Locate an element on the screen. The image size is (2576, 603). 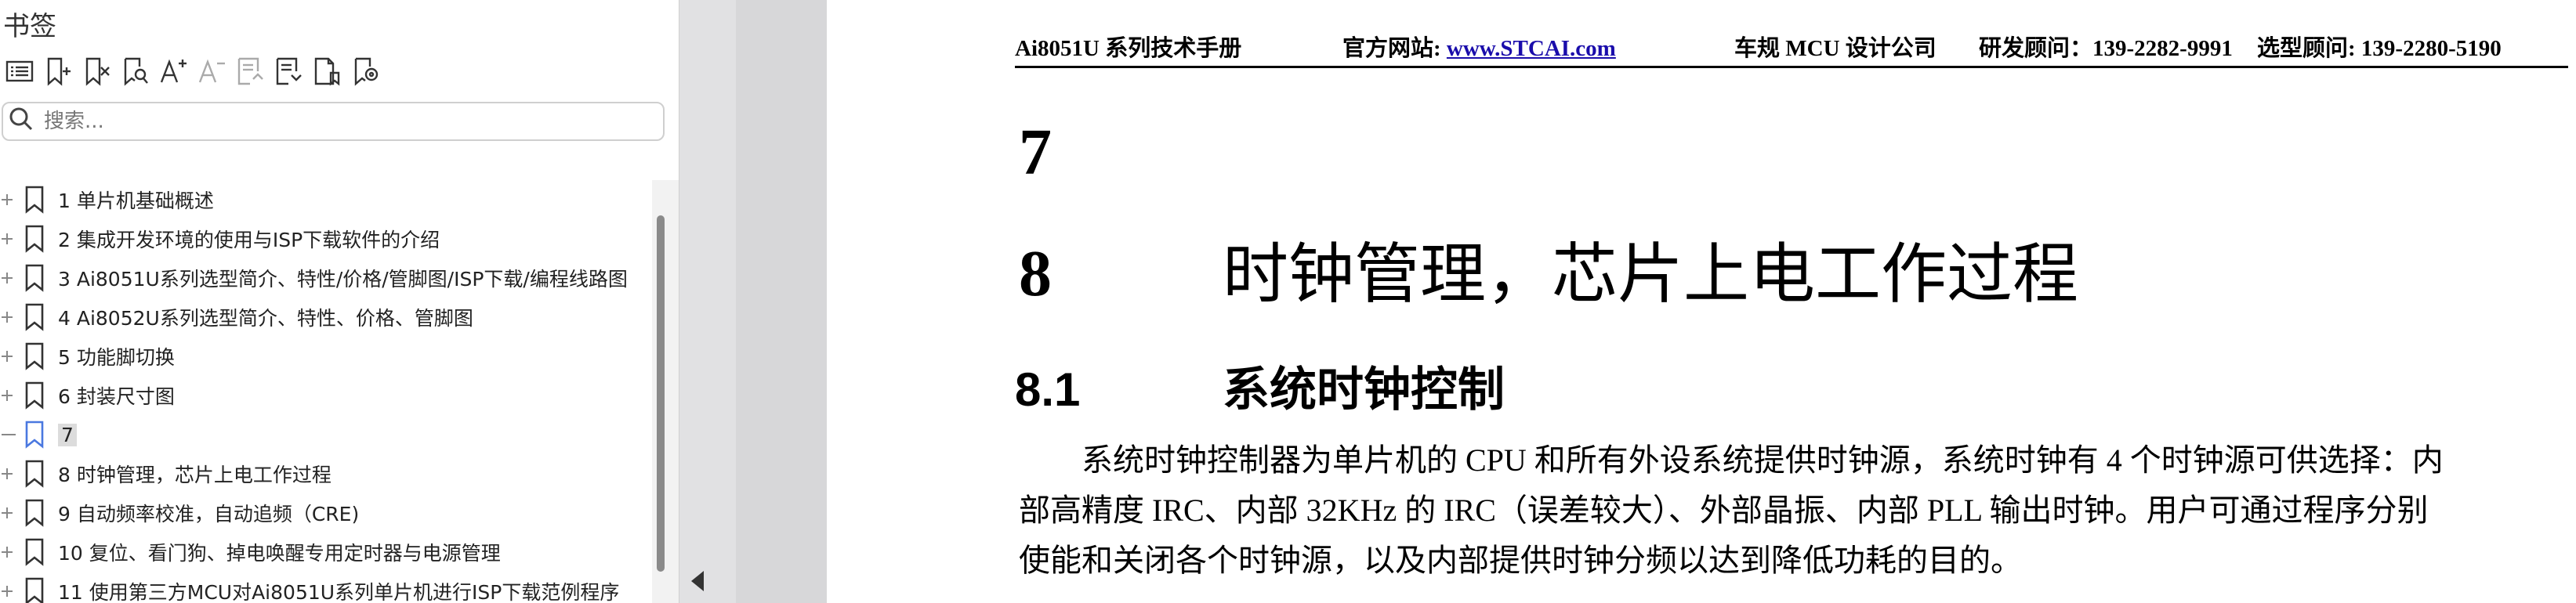
panel-title: 书签 is located at coordinates (29, 26).